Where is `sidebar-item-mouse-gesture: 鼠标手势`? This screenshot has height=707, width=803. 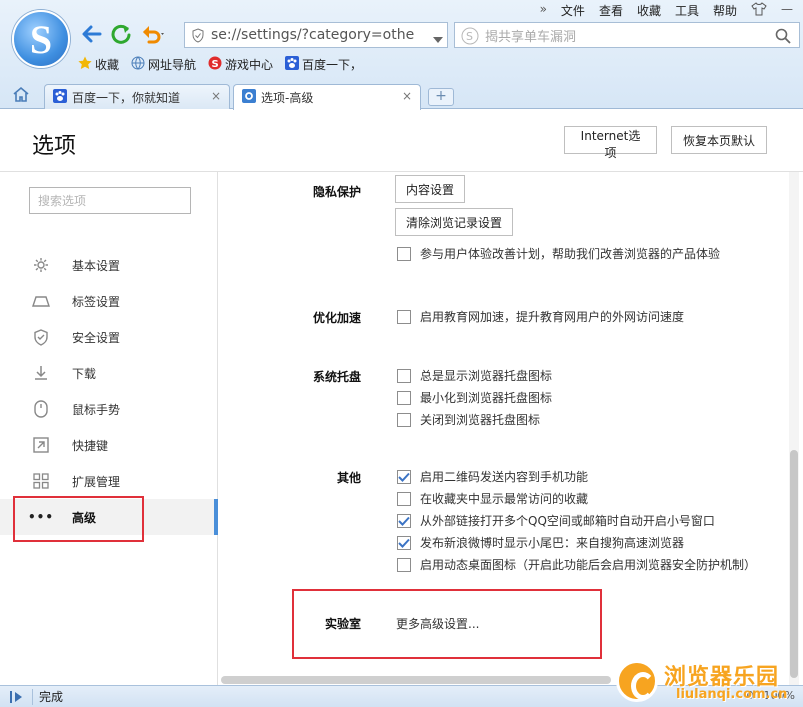 sidebar-item-mouse-gesture: 鼠标手势 is located at coordinates (109, 409).